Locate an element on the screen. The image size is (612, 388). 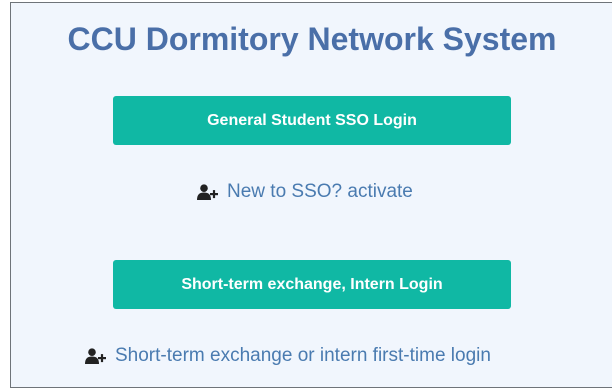
sso-login-button: General Student SSO Login is located at coordinates (312, 120).